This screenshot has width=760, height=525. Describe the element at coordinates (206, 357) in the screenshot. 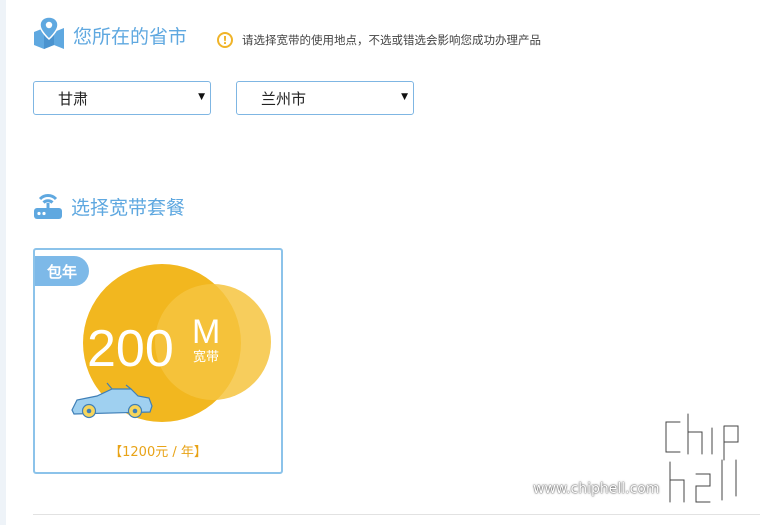

I see `package-unit-sub: 宽带` at that location.